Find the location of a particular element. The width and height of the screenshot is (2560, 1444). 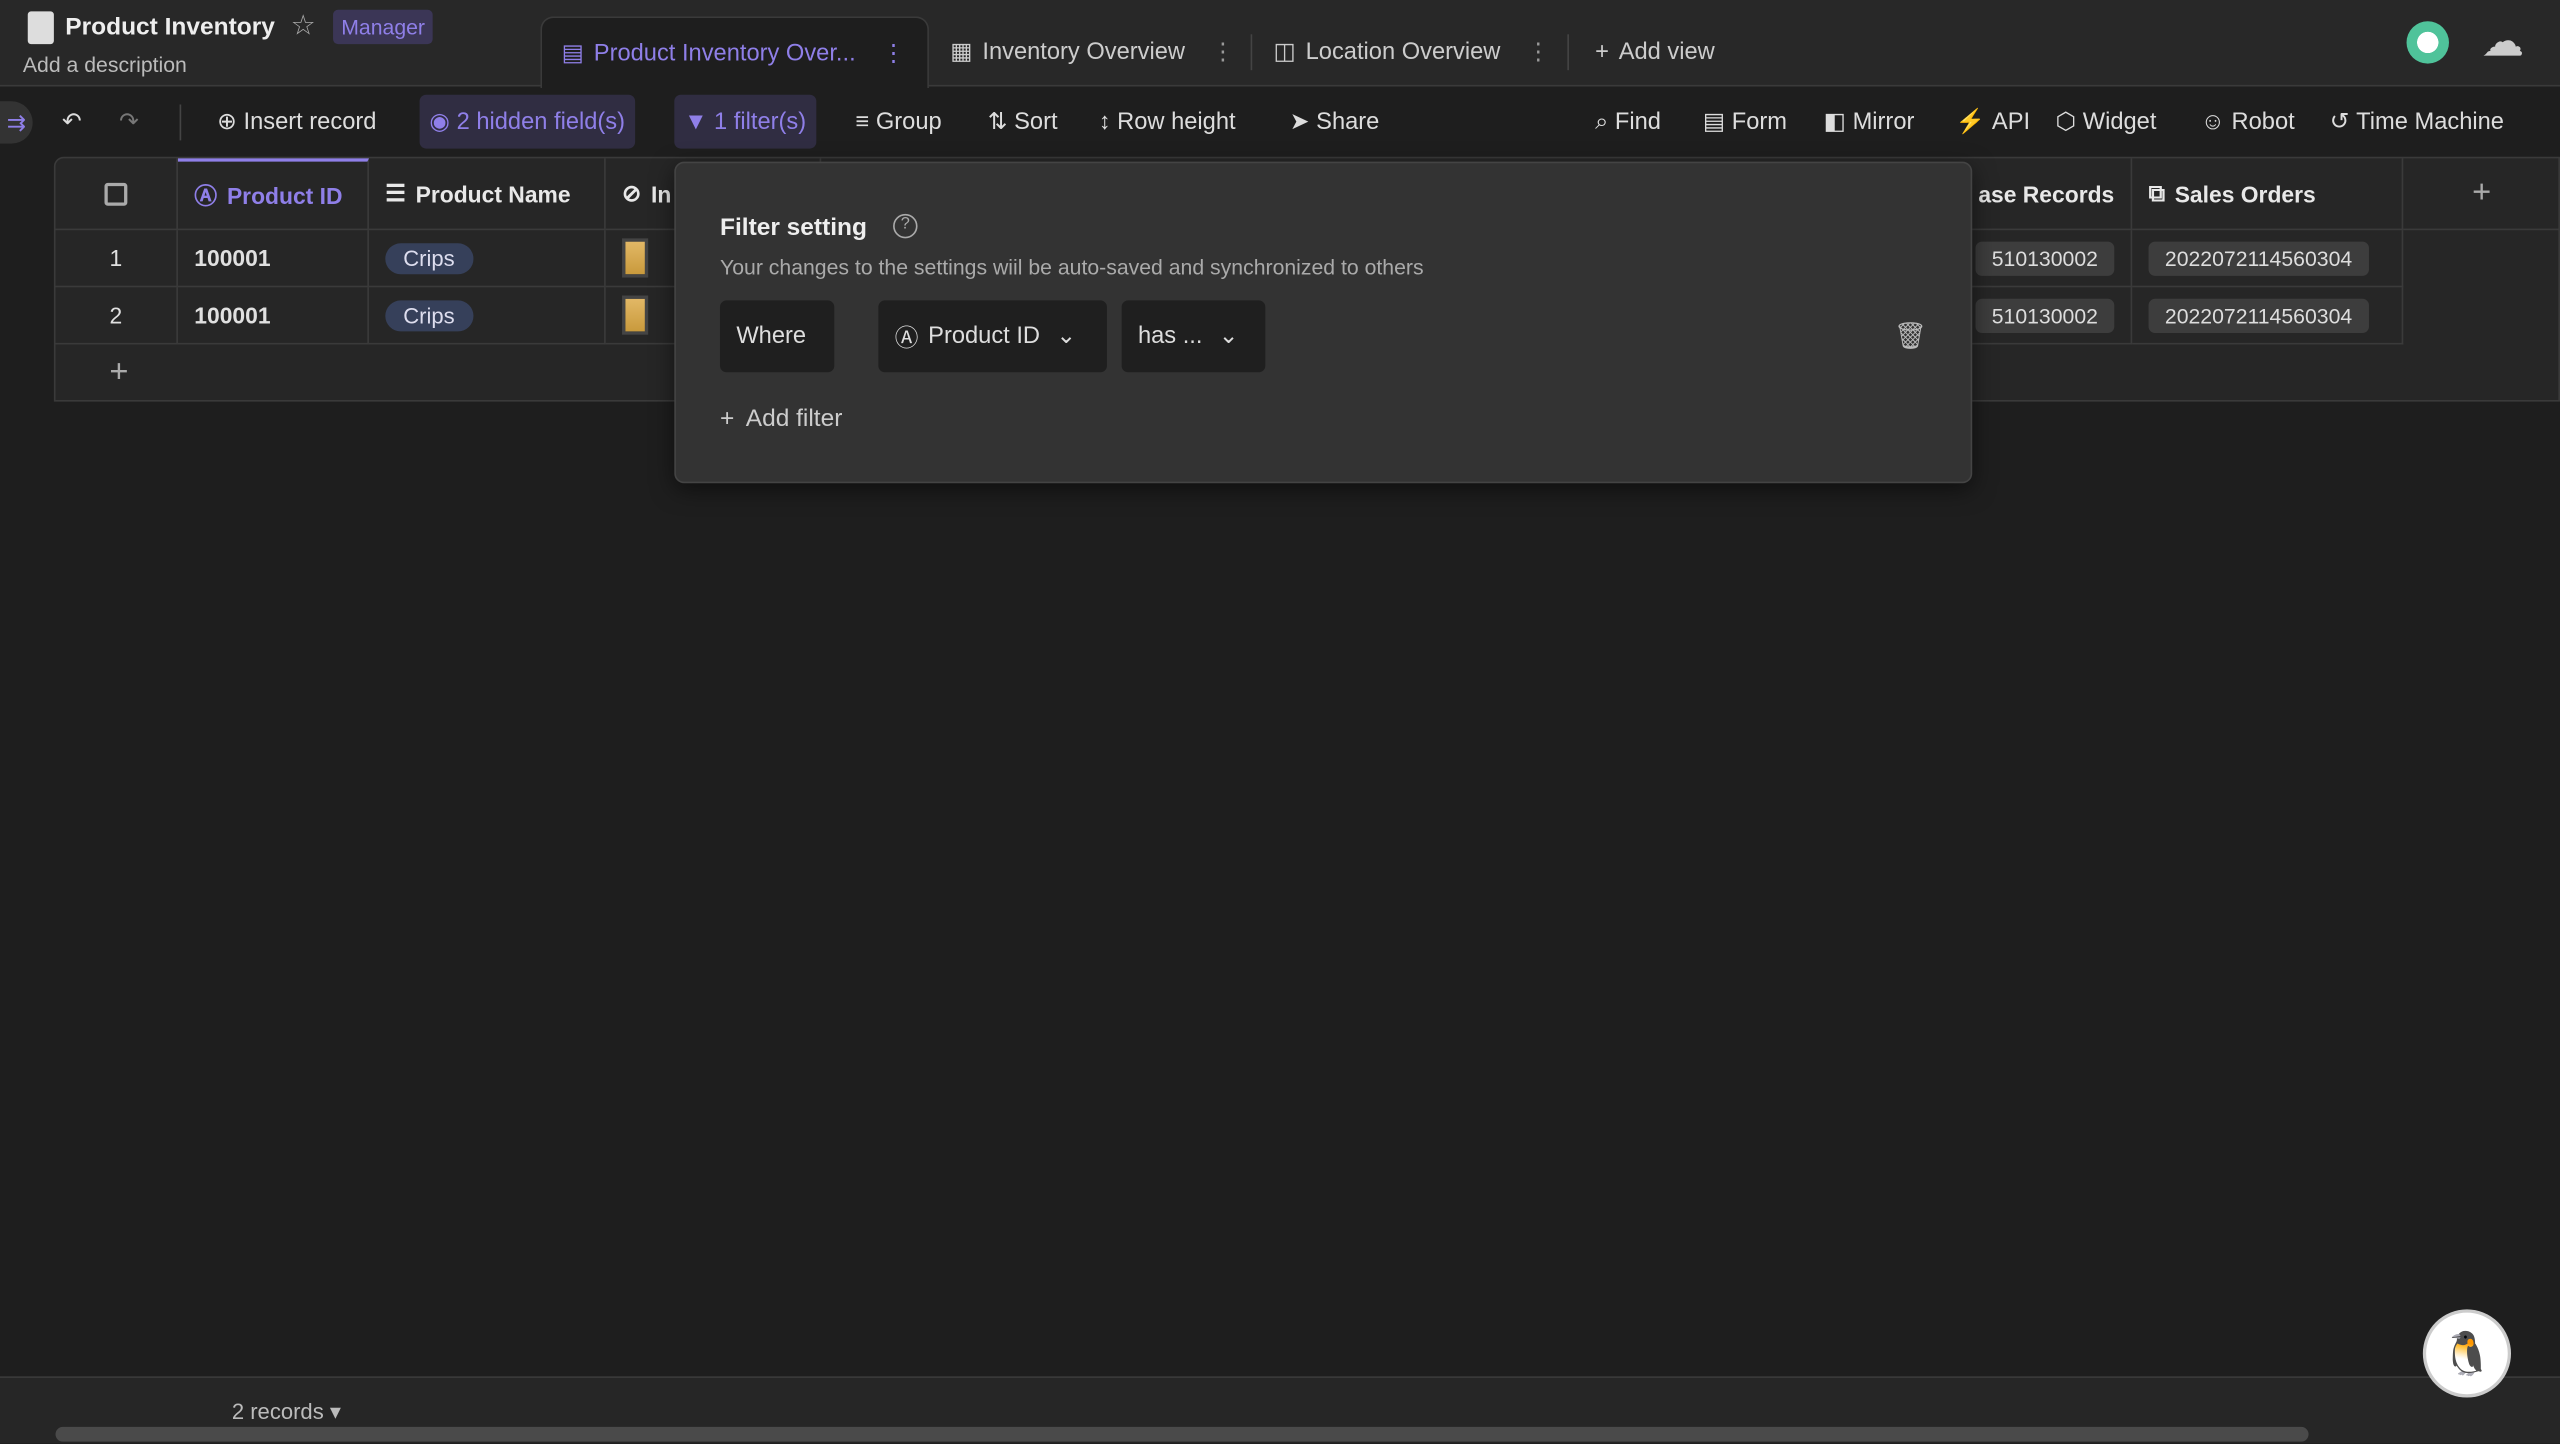

star-icon: ☆ is located at coordinates (303, 26).